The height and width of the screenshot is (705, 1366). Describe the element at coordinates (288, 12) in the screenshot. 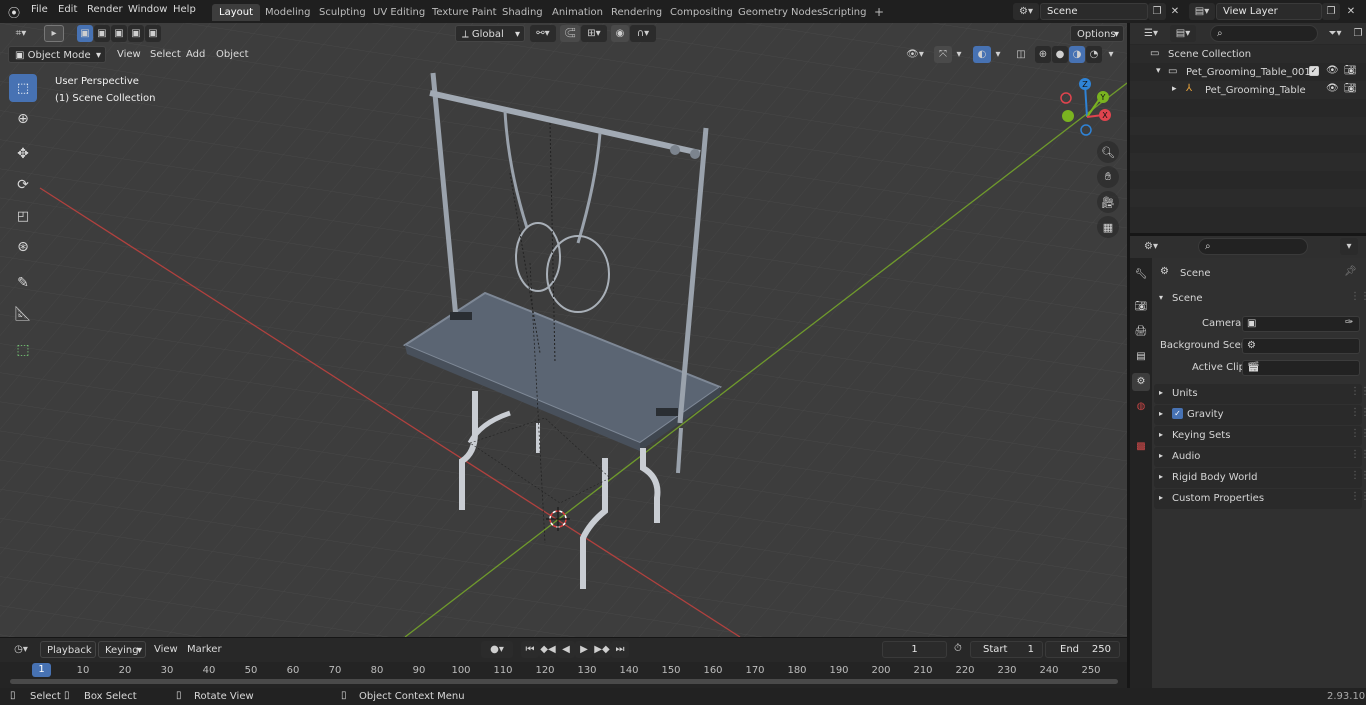

I see `tab-modeling: Modeling` at that location.